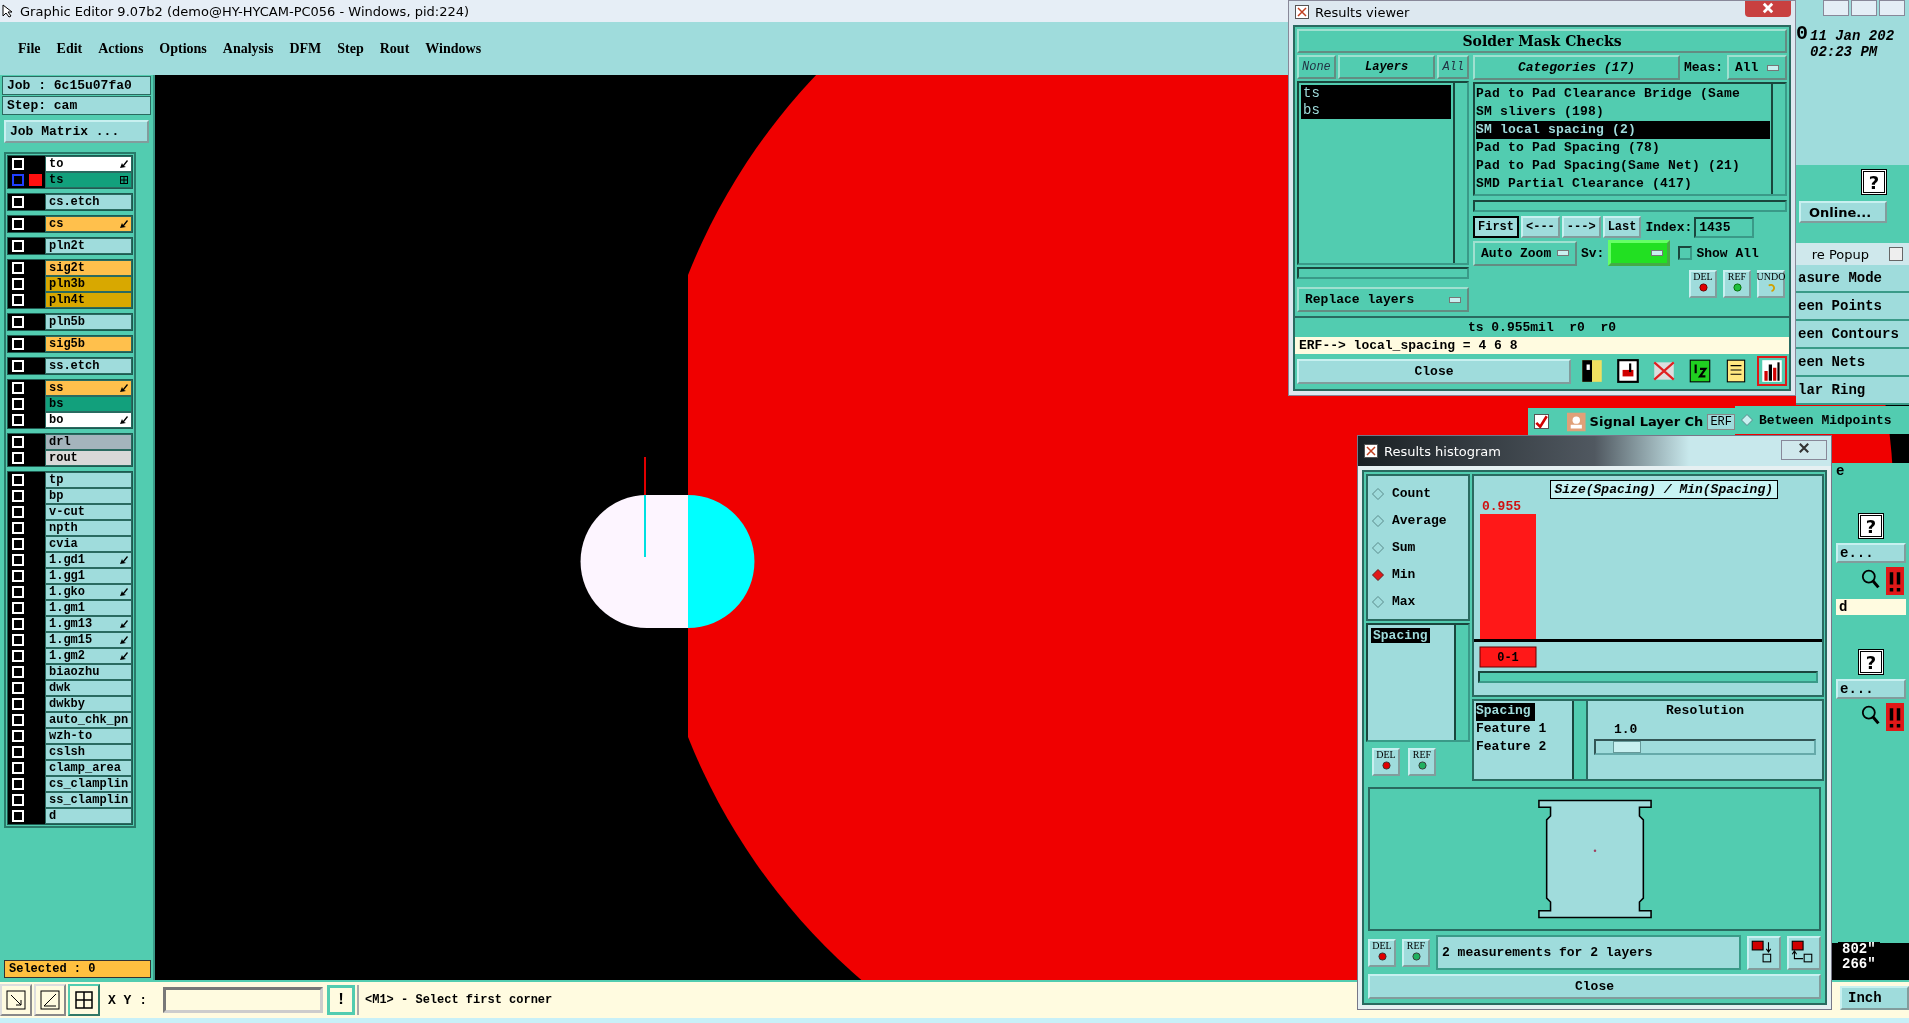 The height and width of the screenshot is (1023, 1909). What do you see at coordinates (453, 48) in the screenshot?
I see `menu-item: Windows` at bounding box center [453, 48].